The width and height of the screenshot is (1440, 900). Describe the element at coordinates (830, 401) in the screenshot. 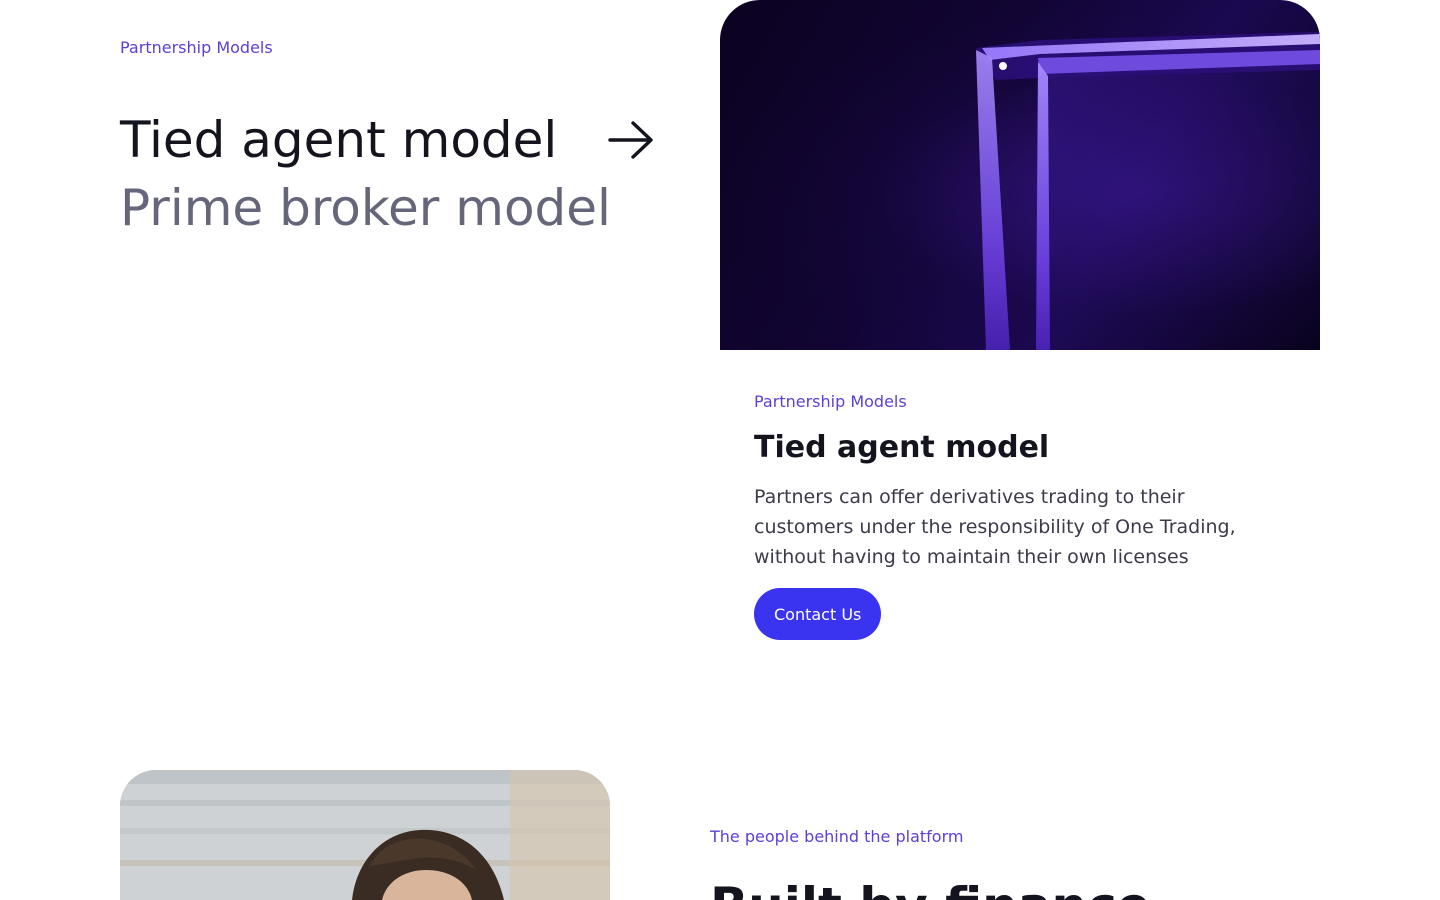

I see `card-eyebrow: Partnership Models` at that location.